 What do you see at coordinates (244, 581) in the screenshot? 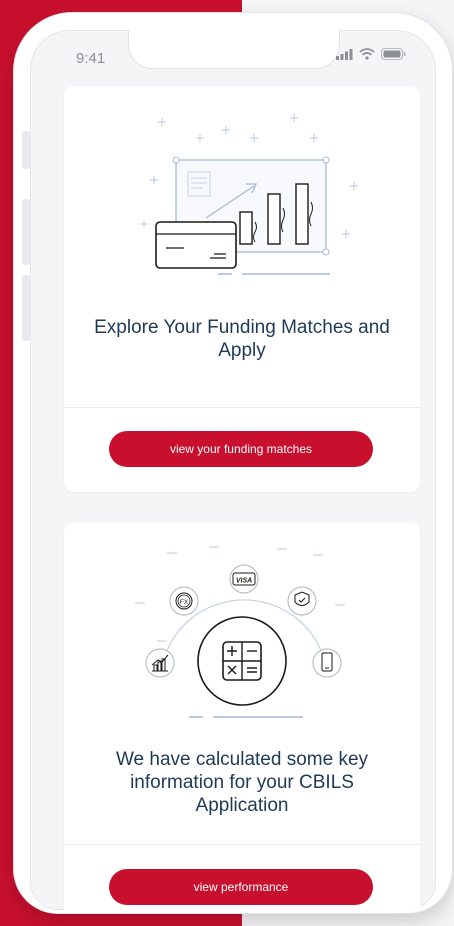
I see `visa-label: VISA` at bounding box center [244, 581].